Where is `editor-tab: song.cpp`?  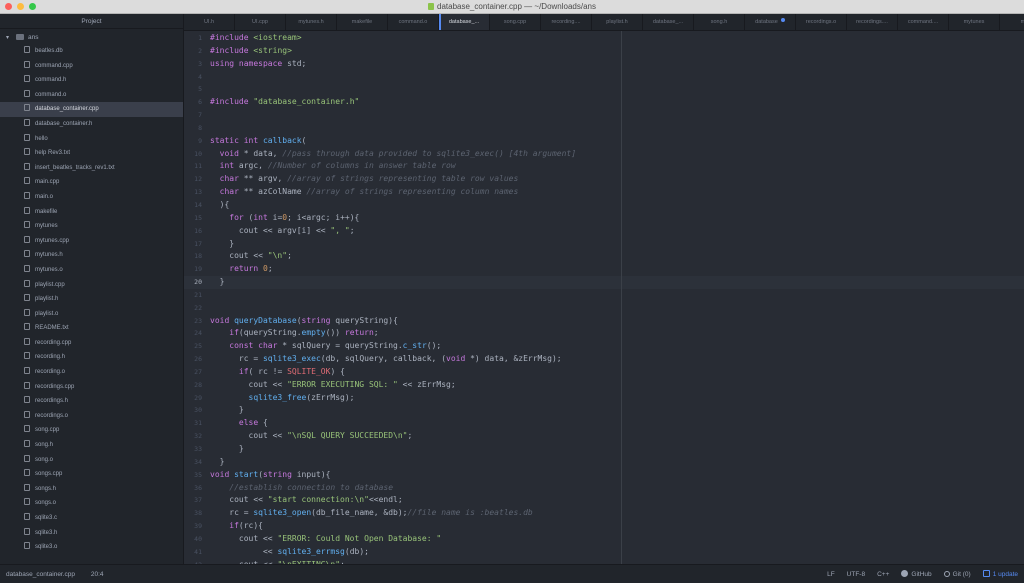
editor-tab: song.cpp is located at coordinates (515, 22).